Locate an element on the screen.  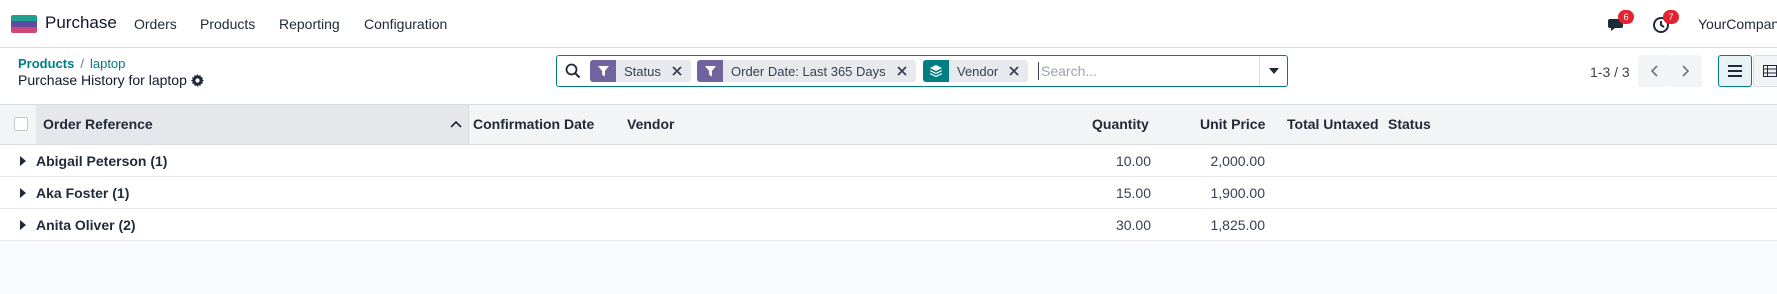
facet-order-date: Order Date: Last 365 Days is located at coordinates (806, 71).